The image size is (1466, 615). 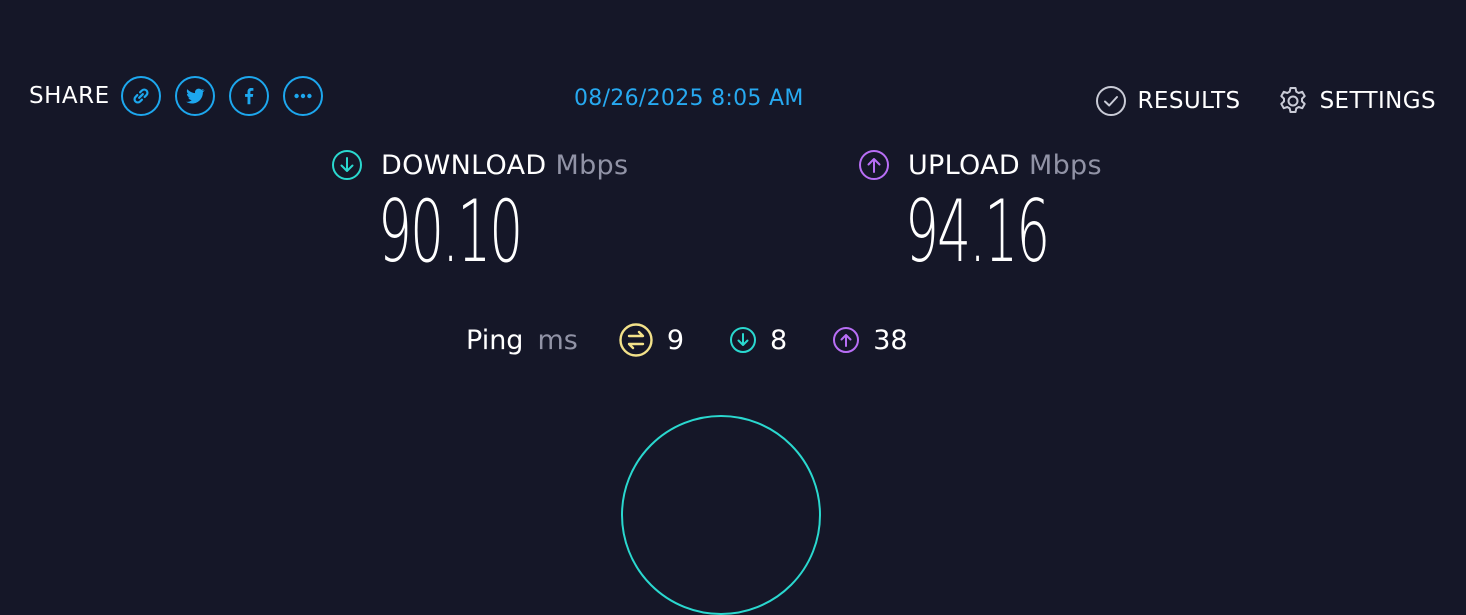 I want to click on ping-upload: 38, so click(x=870, y=340).